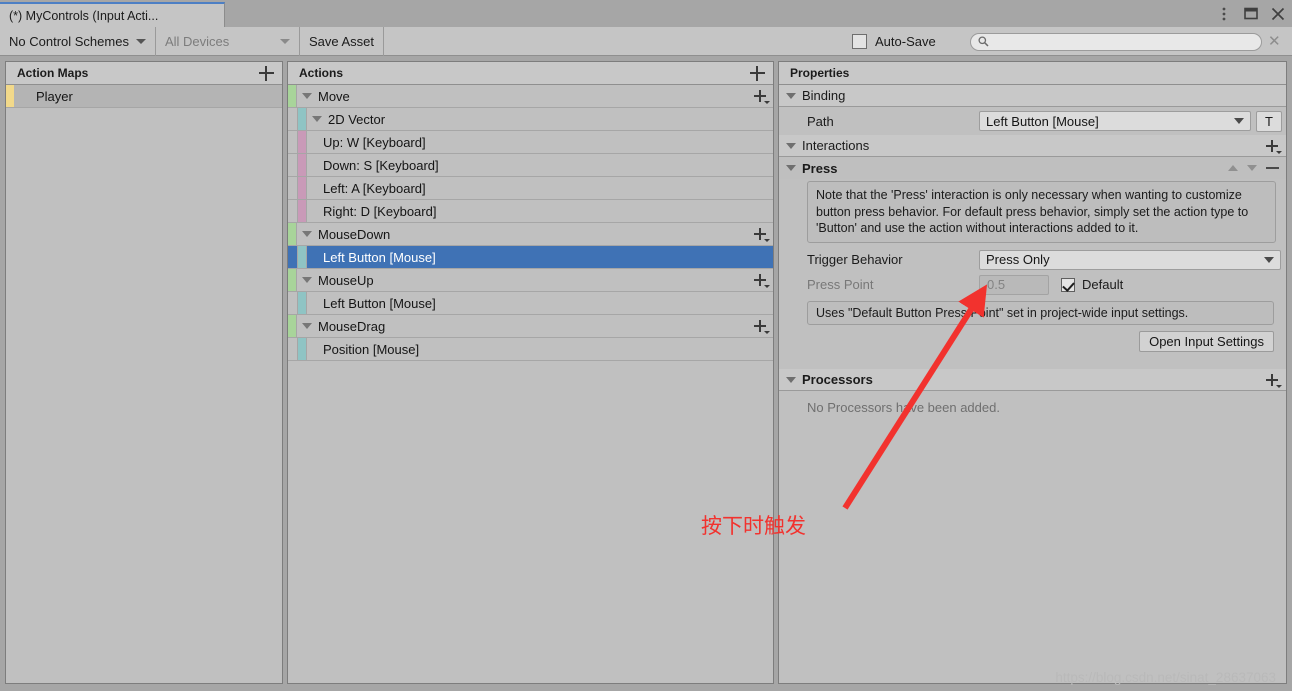 This screenshot has height=691, width=1292. I want to click on processors-empty-note: No Processors have been added., so click(903, 407).